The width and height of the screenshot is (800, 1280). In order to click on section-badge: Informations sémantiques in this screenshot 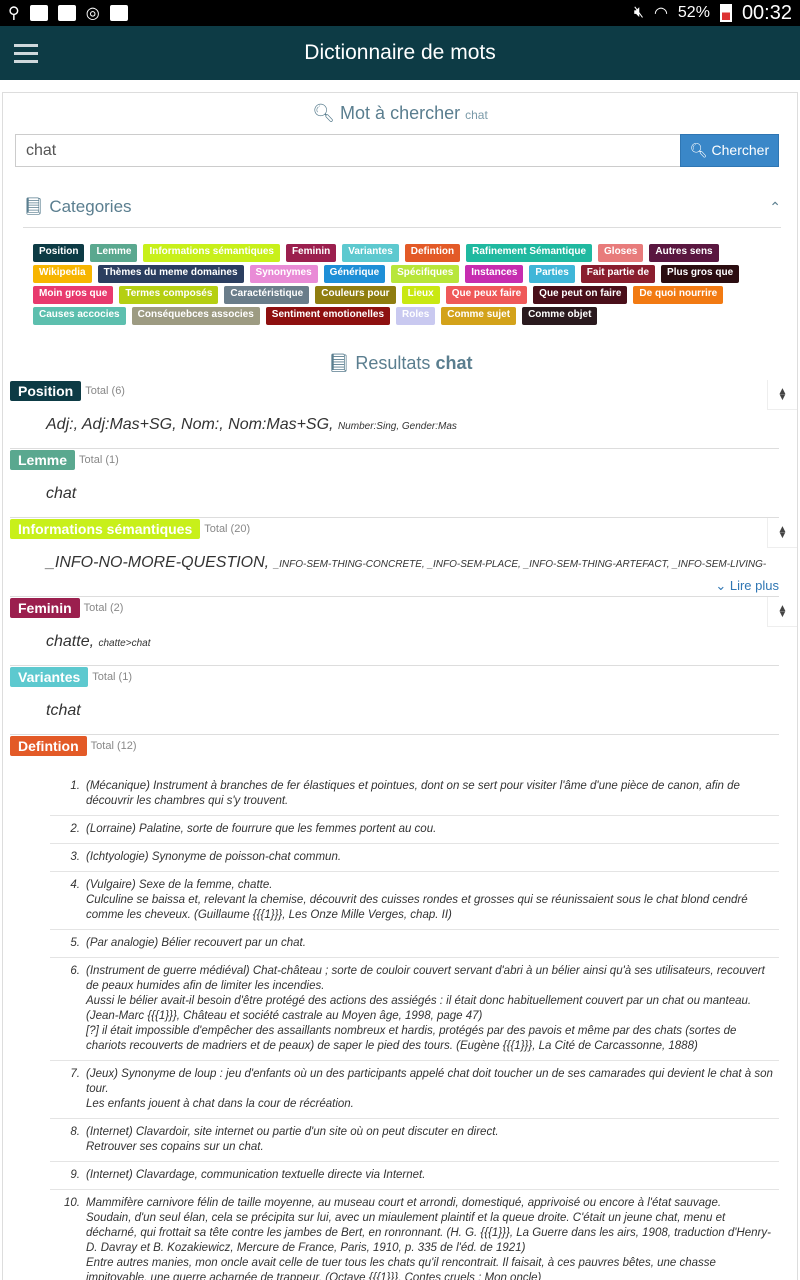, I will do `click(105, 529)`.